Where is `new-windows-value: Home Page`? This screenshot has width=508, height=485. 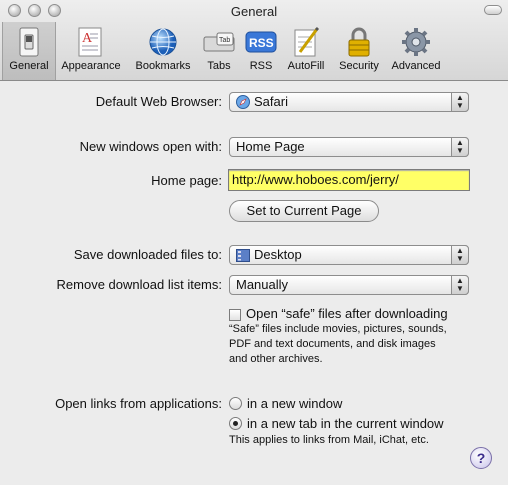
new-windows-value: Home Page is located at coordinates (270, 146).